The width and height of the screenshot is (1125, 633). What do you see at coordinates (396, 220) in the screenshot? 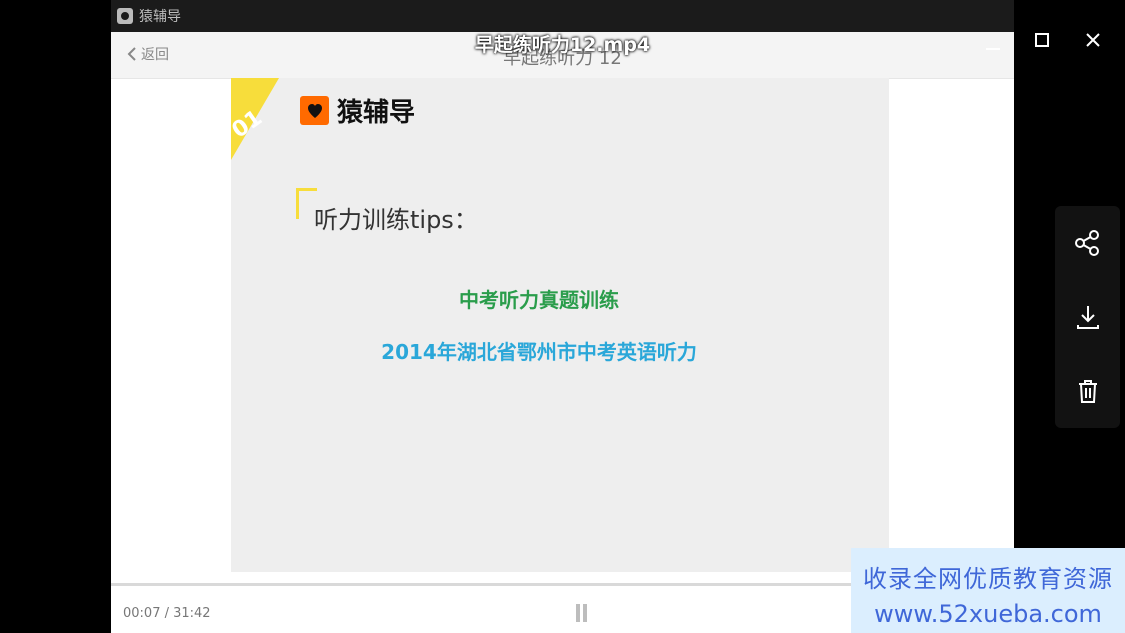
I see `tips-title: 听力训练tips：` at bounding box center [396, 220].